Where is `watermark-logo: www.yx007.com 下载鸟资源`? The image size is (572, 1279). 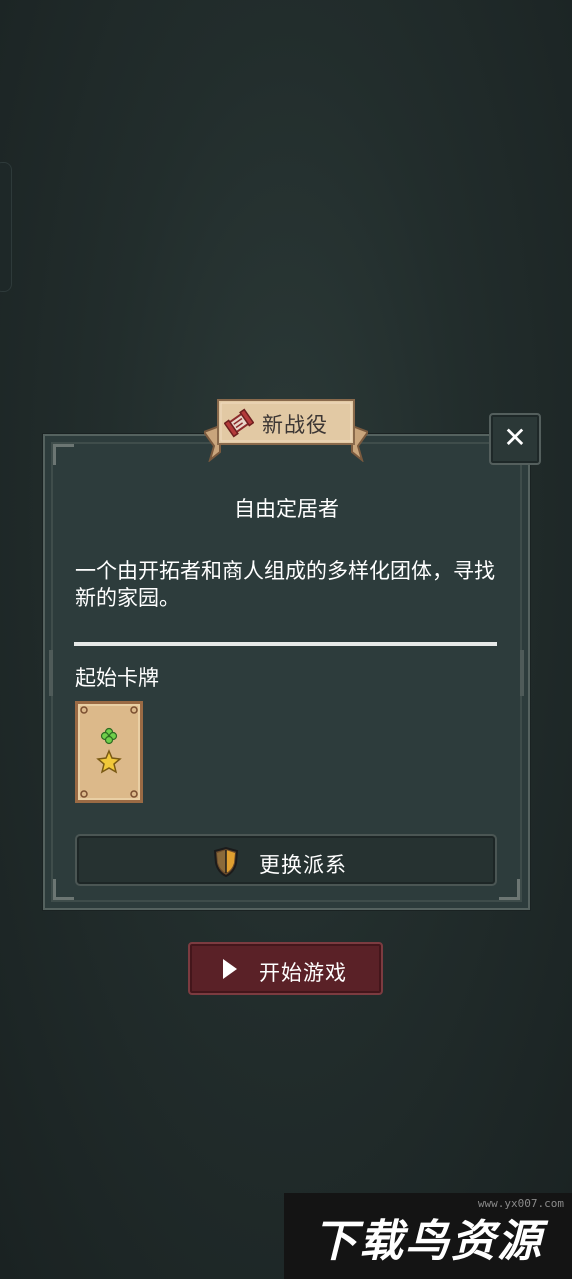
watermark-logo: www.yx007.com 下载鸟资源 is located at coordinates (428, 1236).